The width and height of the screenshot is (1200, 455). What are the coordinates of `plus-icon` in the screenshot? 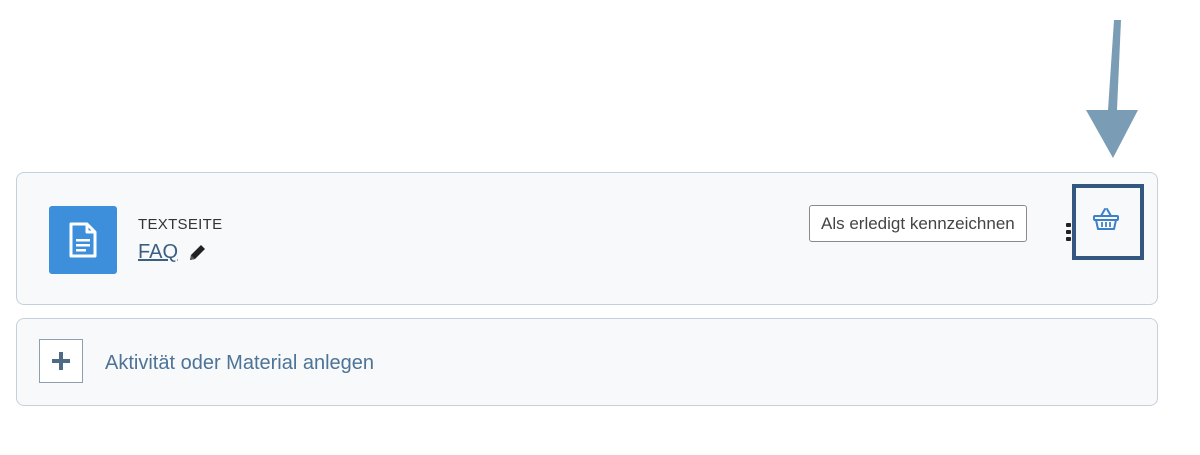 It's located at (61, 361).